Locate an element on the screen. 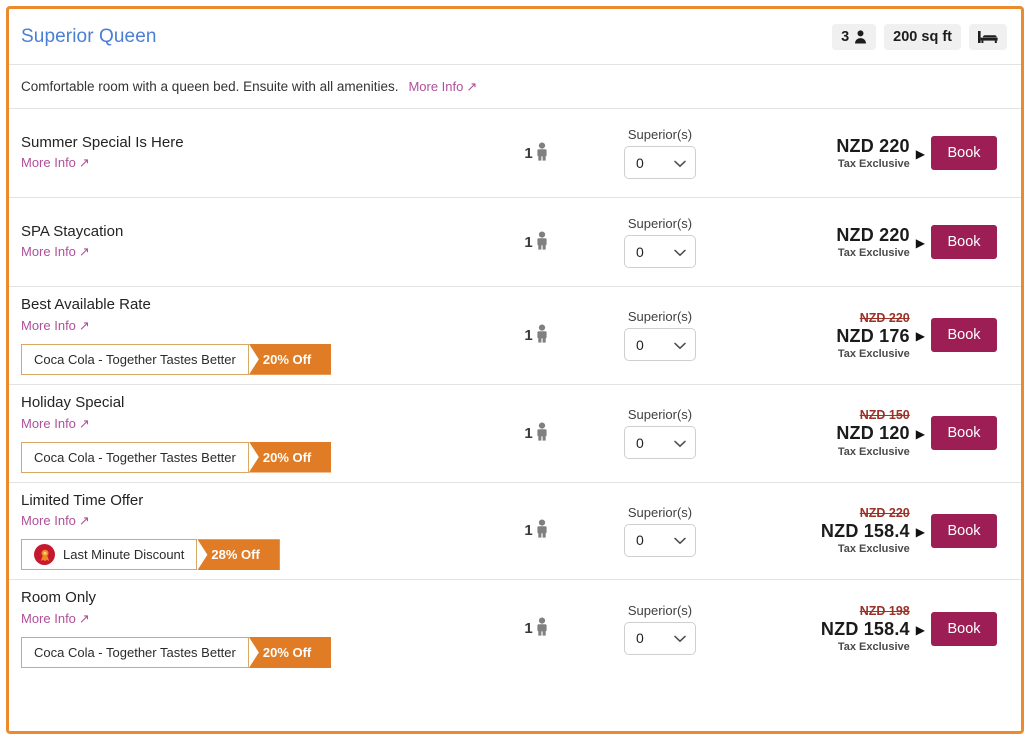 The height and width of the screenshot is (740, 1030). promotion-box: Last Minute Discount is located at coordinates (109, 555).